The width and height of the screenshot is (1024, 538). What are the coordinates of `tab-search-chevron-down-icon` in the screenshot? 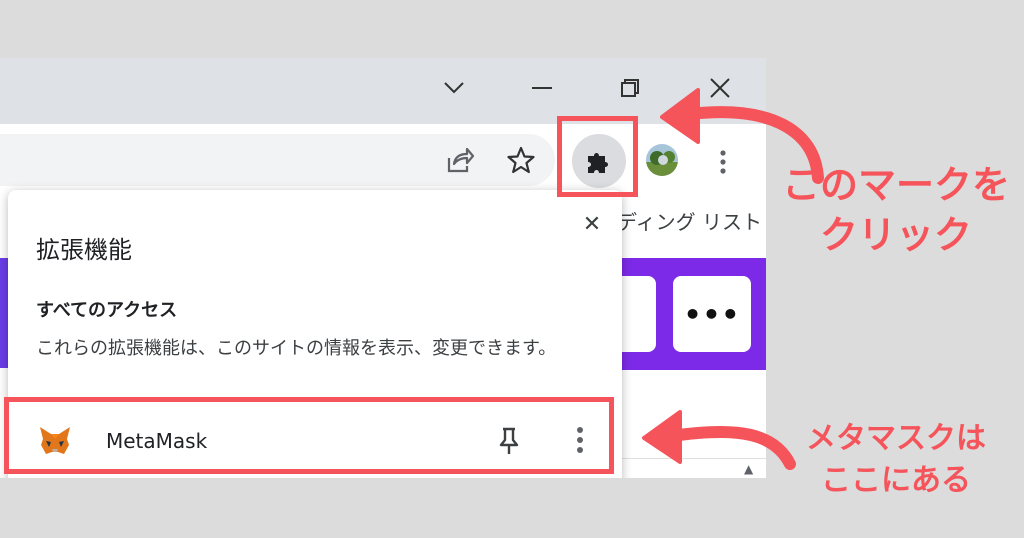 It's located at (454, 88).